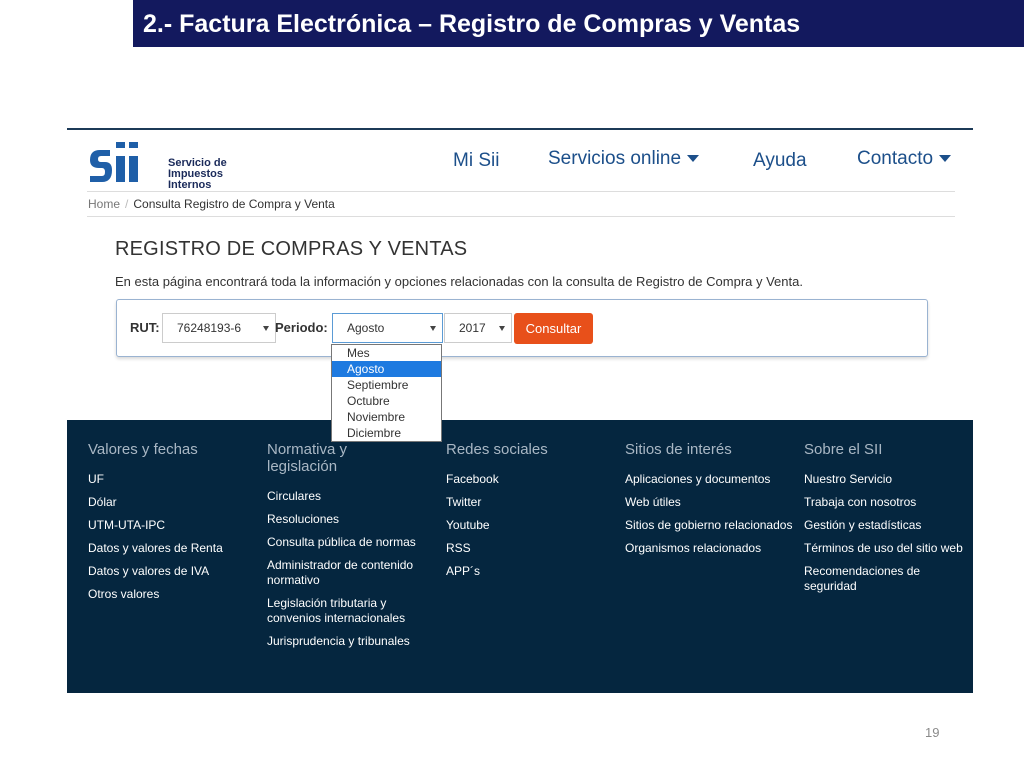  I want to click on footer-link: Circulares, so click(352, 496).